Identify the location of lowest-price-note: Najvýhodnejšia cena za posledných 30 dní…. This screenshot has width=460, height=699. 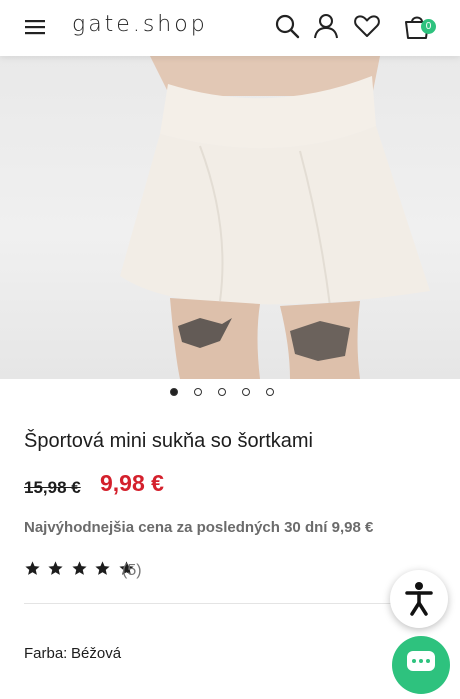
(199, 527).